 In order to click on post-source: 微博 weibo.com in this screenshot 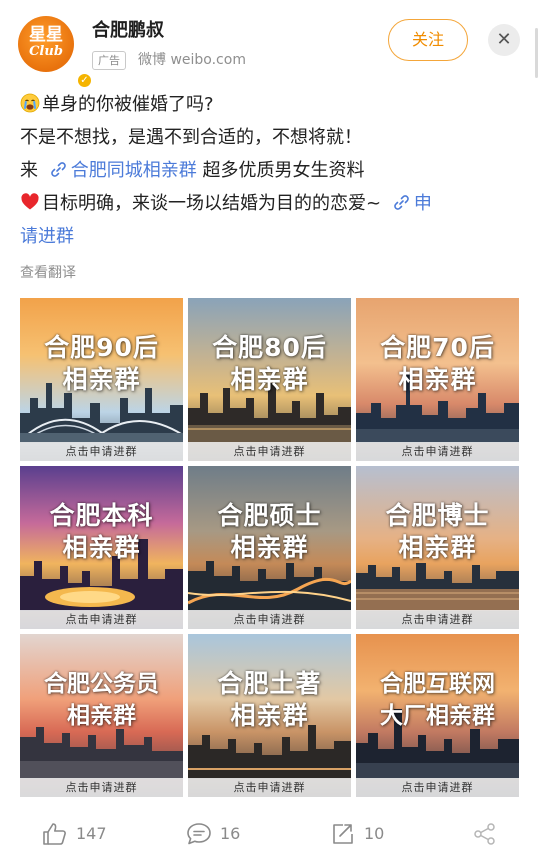, I will do `click(192, 60)`.